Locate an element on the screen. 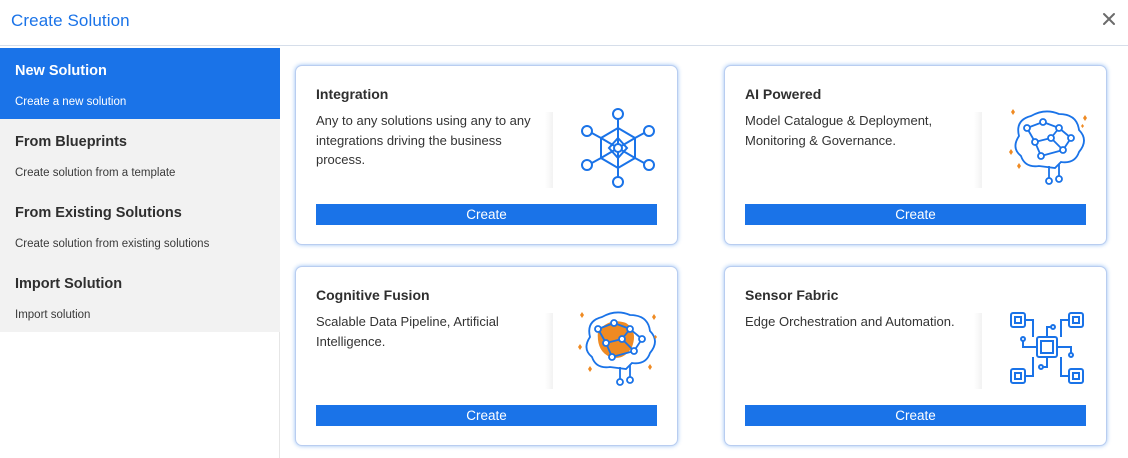 The width and height of the screenshot is (1128, 458). close-icon is located at coordinates (1109, 19).